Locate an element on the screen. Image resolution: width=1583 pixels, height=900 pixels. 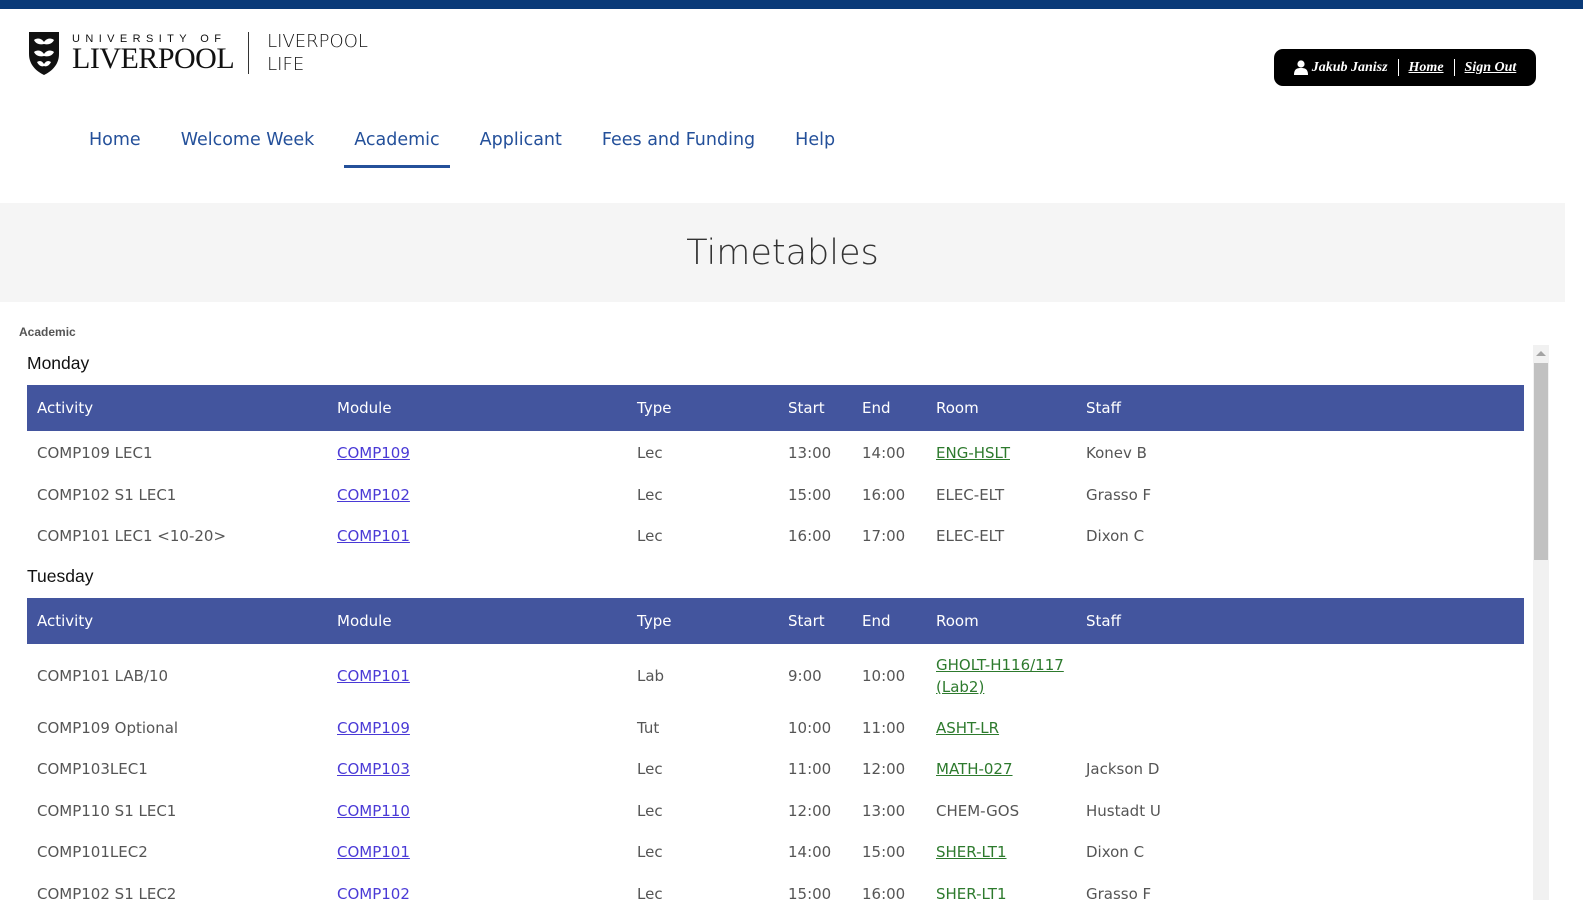
cell-end: 14:00 is located at coordinates (884, 452).